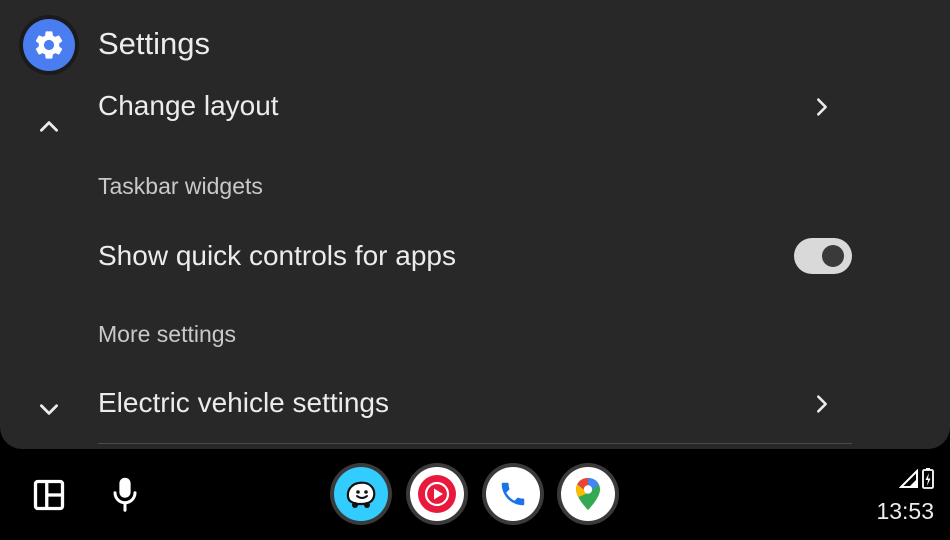 The width and height of the screenshot is (950, 540). Describe the element at coordinates (903, 497) in the screenshot. I see `status-area: 13:53` at that location.